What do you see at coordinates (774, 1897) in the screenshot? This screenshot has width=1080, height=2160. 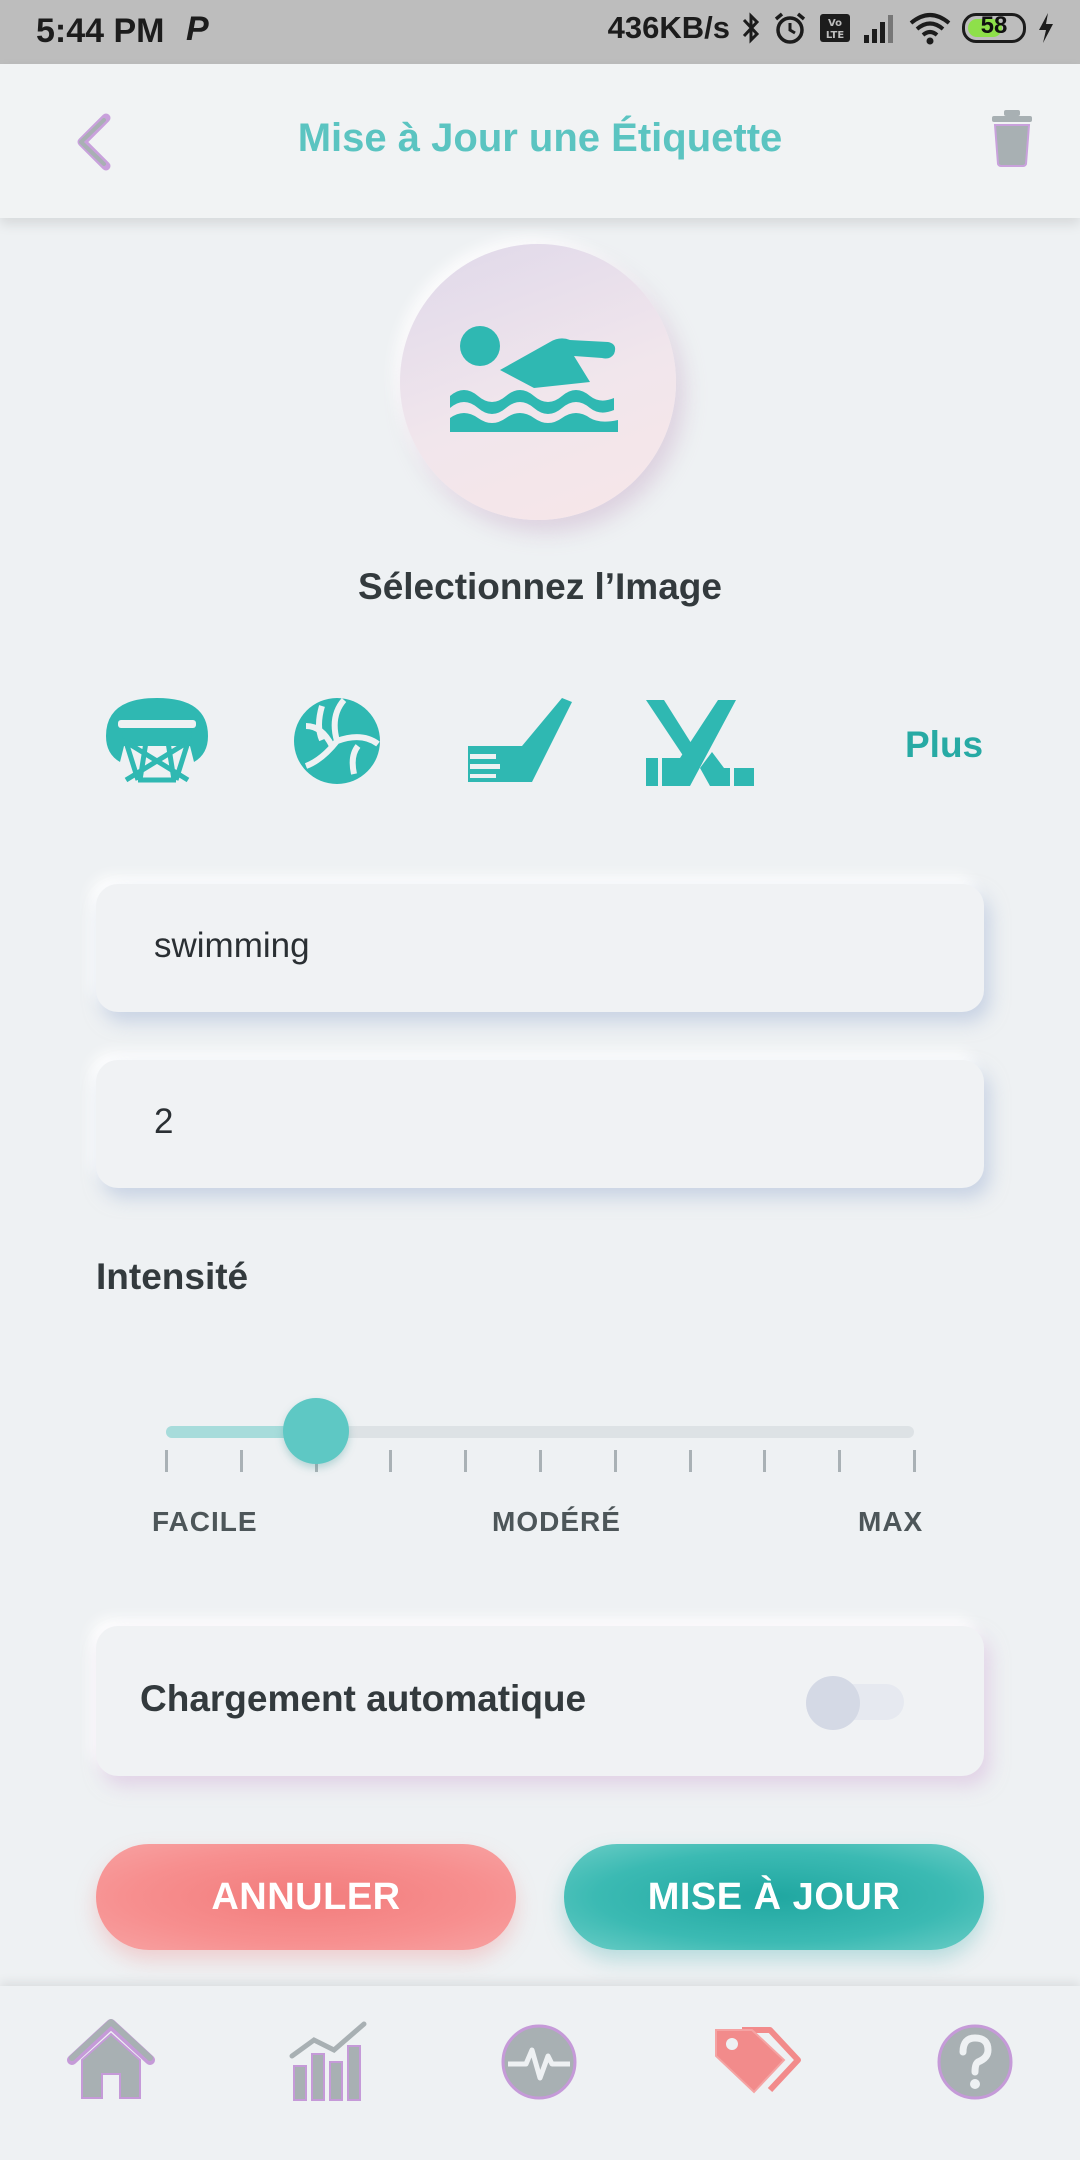 I see `update-button: MISE À JOUR` at bounding box center [774, 1897].